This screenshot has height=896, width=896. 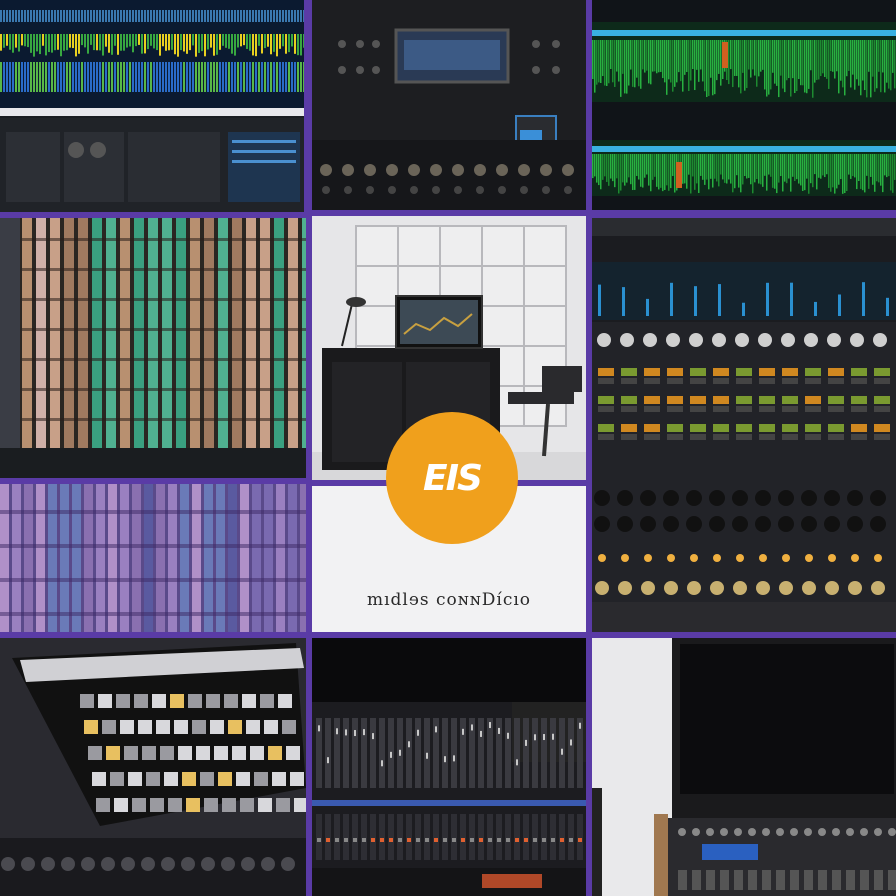 I want to click on tile-rack-unit, so click(x=449, y=105).